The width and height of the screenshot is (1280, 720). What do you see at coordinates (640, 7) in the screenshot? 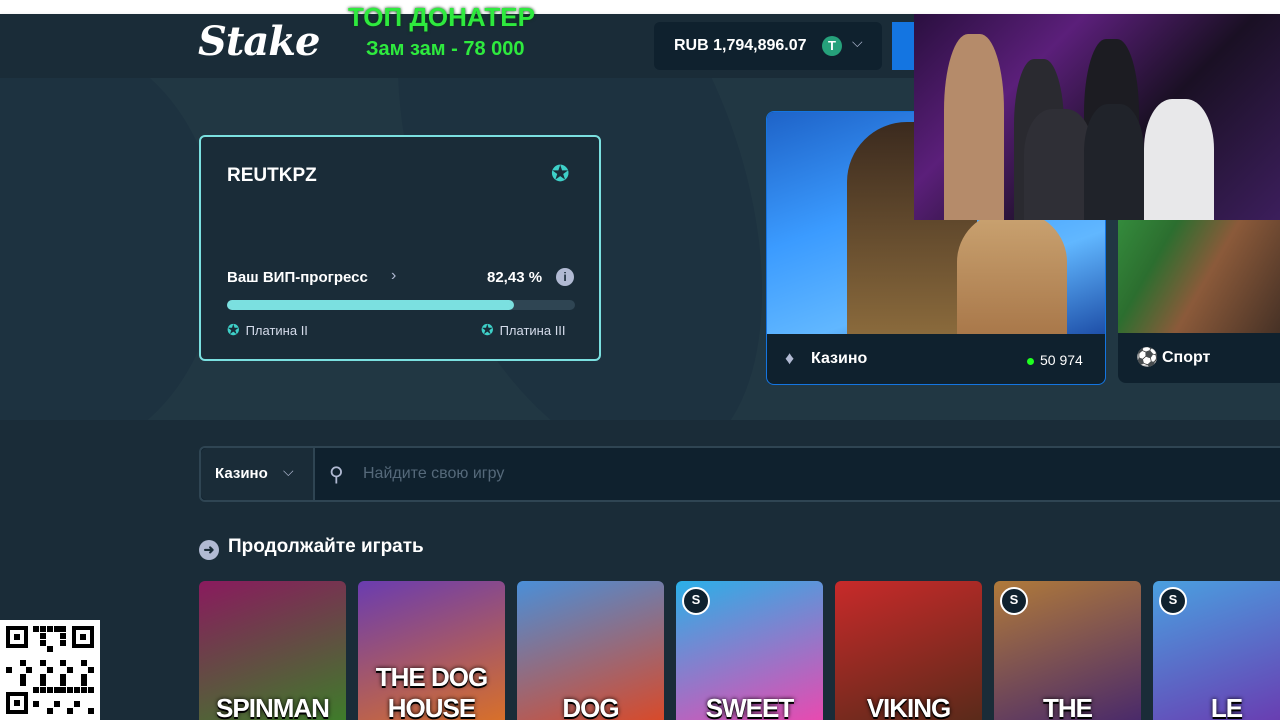
I see `top-strip` at bounding box center [640, 7].